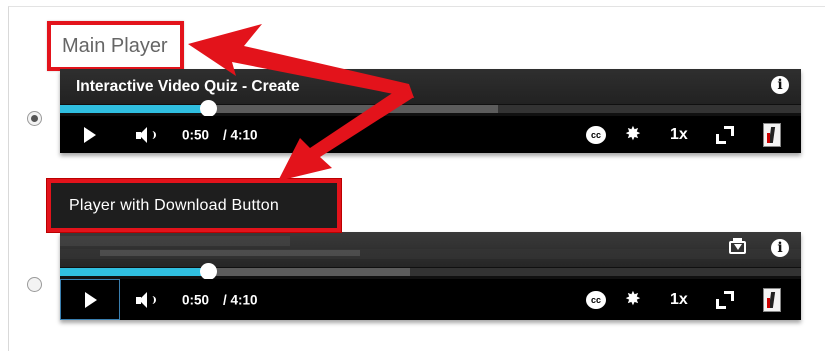  I want to click on blurred-browser-bar, so click(430, 248).